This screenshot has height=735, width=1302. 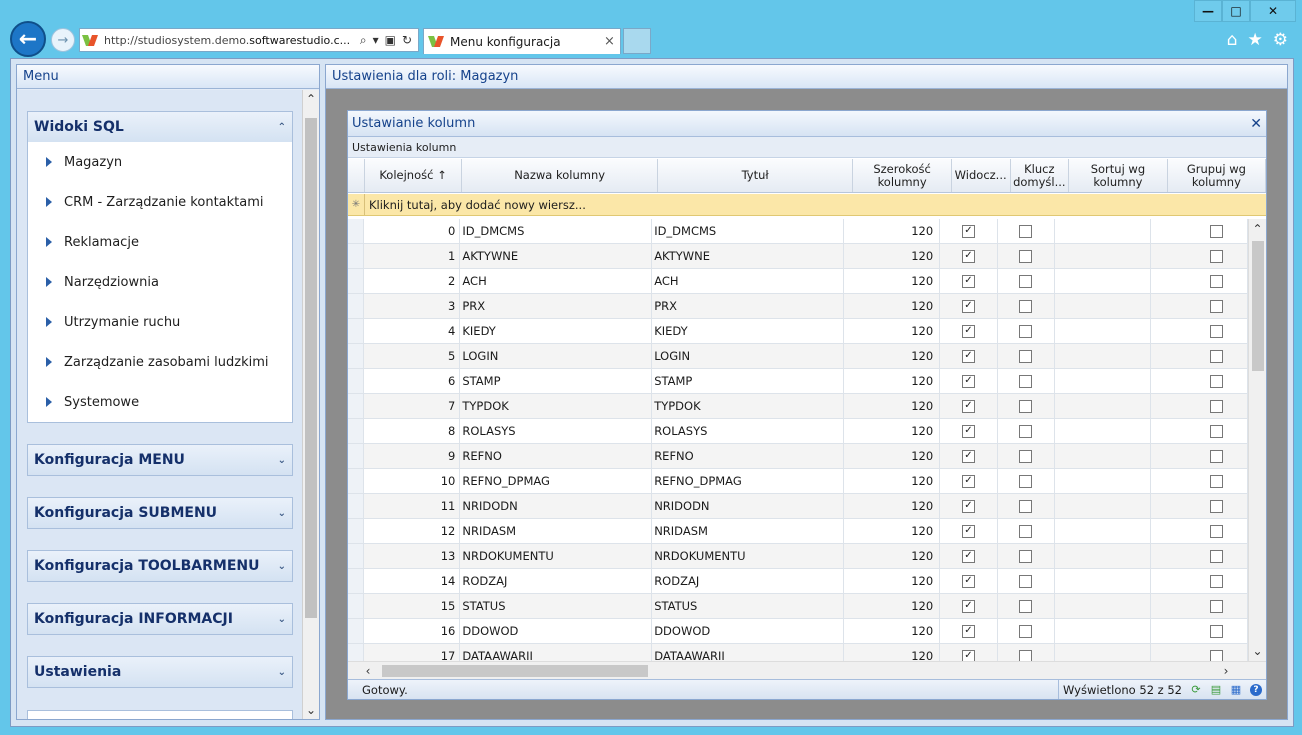 What do you see at coordinates (556, 306) in the screenshot?
I see `cell-nazwa-kolumny: PRX` at bounding box center [556, 306].